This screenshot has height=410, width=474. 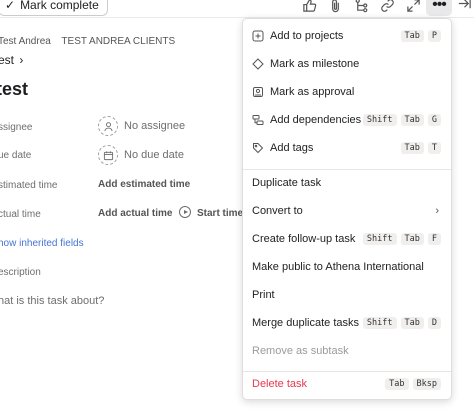 I want to click on menu-item-label: Print, so click(x=263, y=295).